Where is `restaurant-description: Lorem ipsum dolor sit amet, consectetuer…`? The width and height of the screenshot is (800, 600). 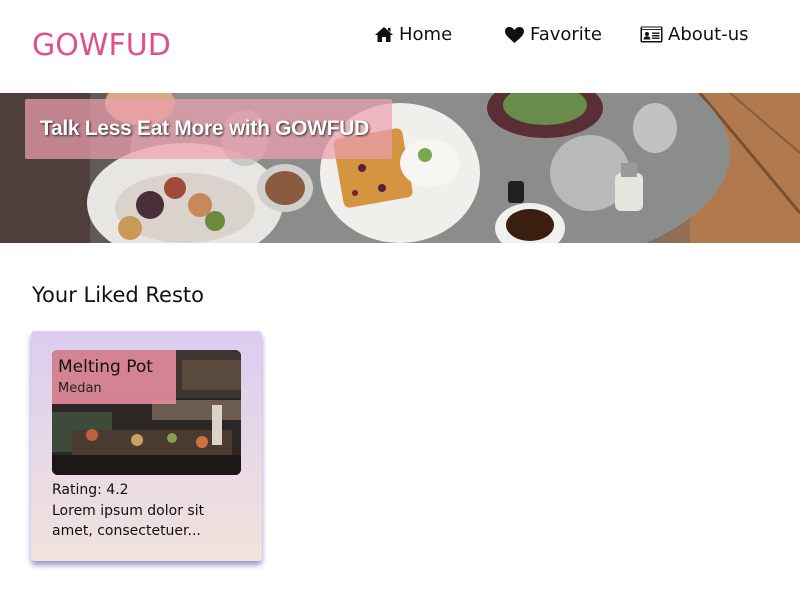 restaurant-description: Lorem ipsum dolor sit amet, consectetuer… is located at coordinates (128, 521).